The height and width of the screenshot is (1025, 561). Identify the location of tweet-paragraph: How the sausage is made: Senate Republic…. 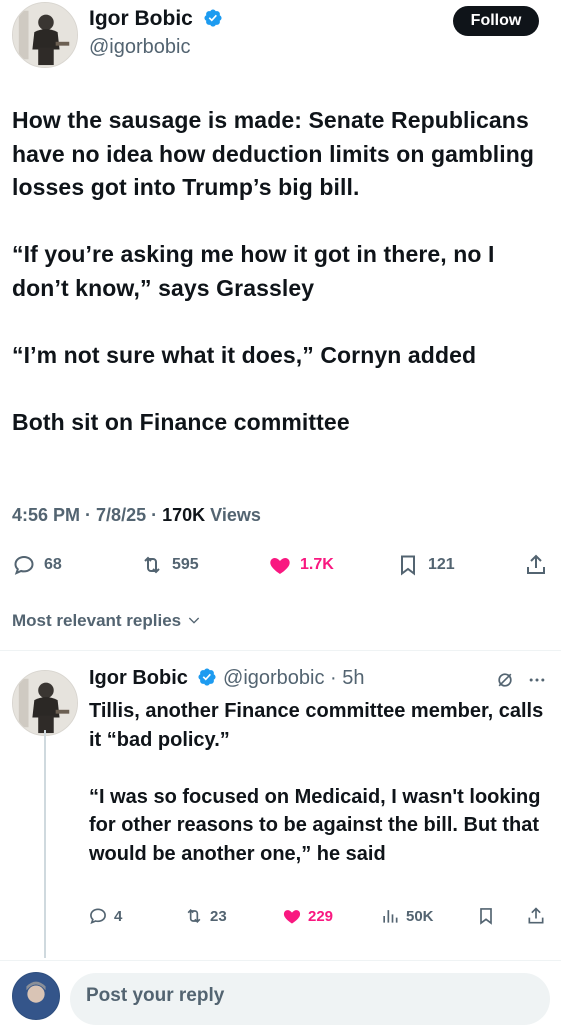
(273, 153).